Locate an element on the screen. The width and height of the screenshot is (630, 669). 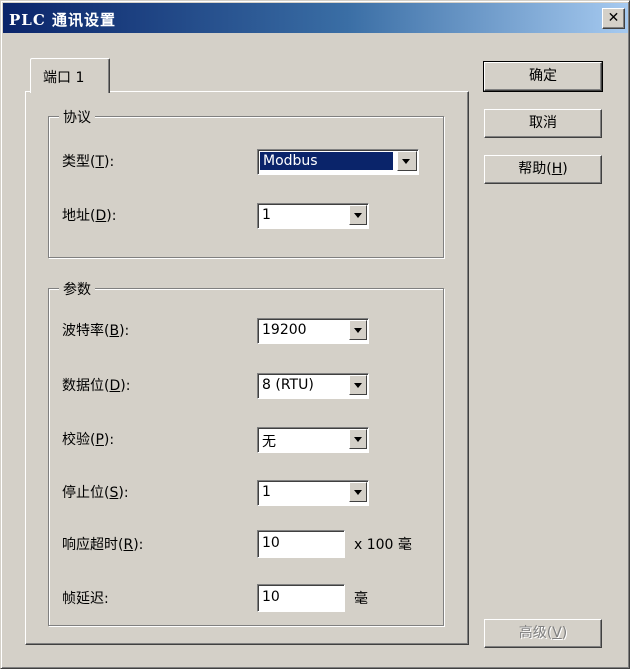
tab-label: 端口 1 is located at coordinates (64, 78).